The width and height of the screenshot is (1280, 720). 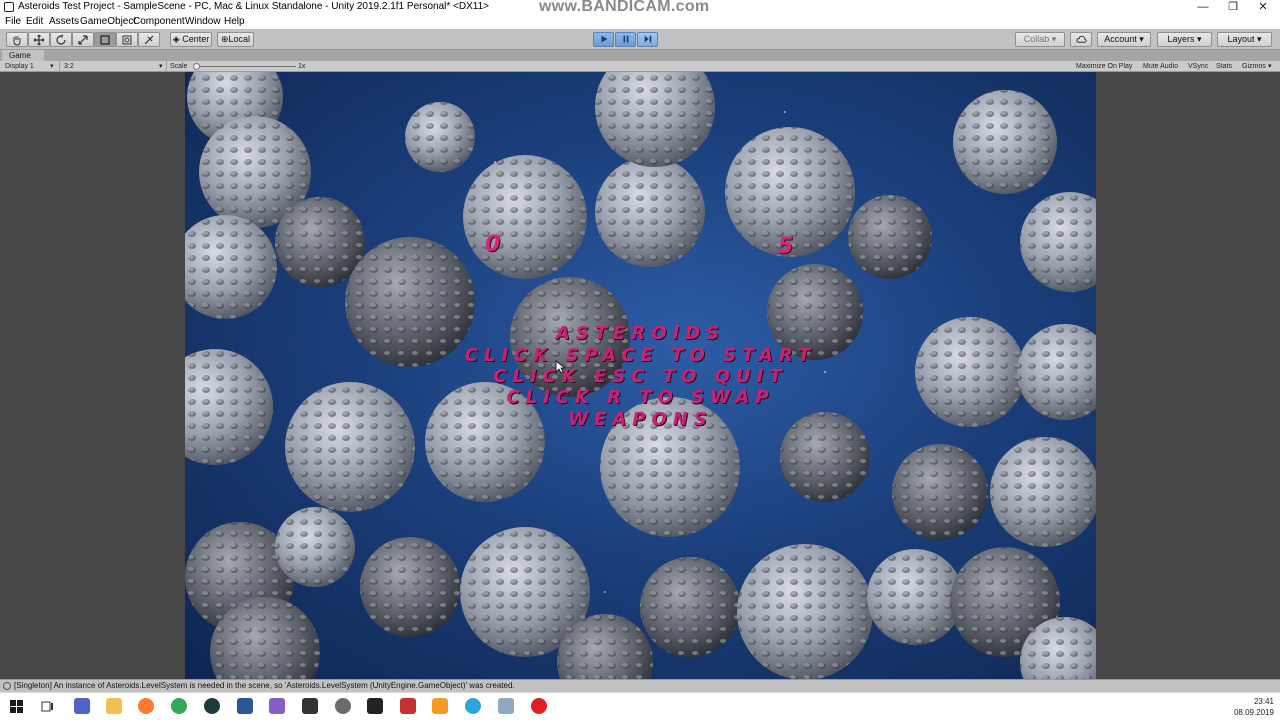 I want to click on step-icon, so click(x=647, y=39).